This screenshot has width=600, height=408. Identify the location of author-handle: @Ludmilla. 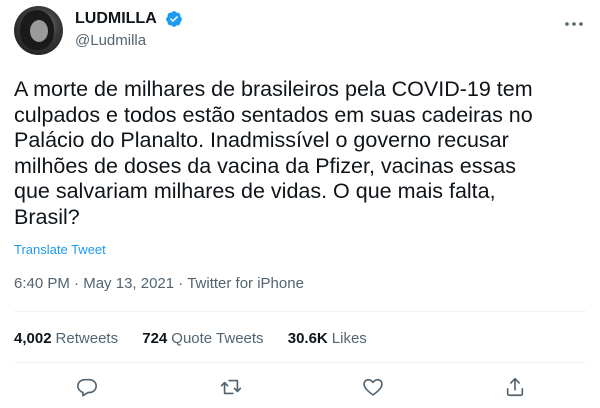
(129, 41).